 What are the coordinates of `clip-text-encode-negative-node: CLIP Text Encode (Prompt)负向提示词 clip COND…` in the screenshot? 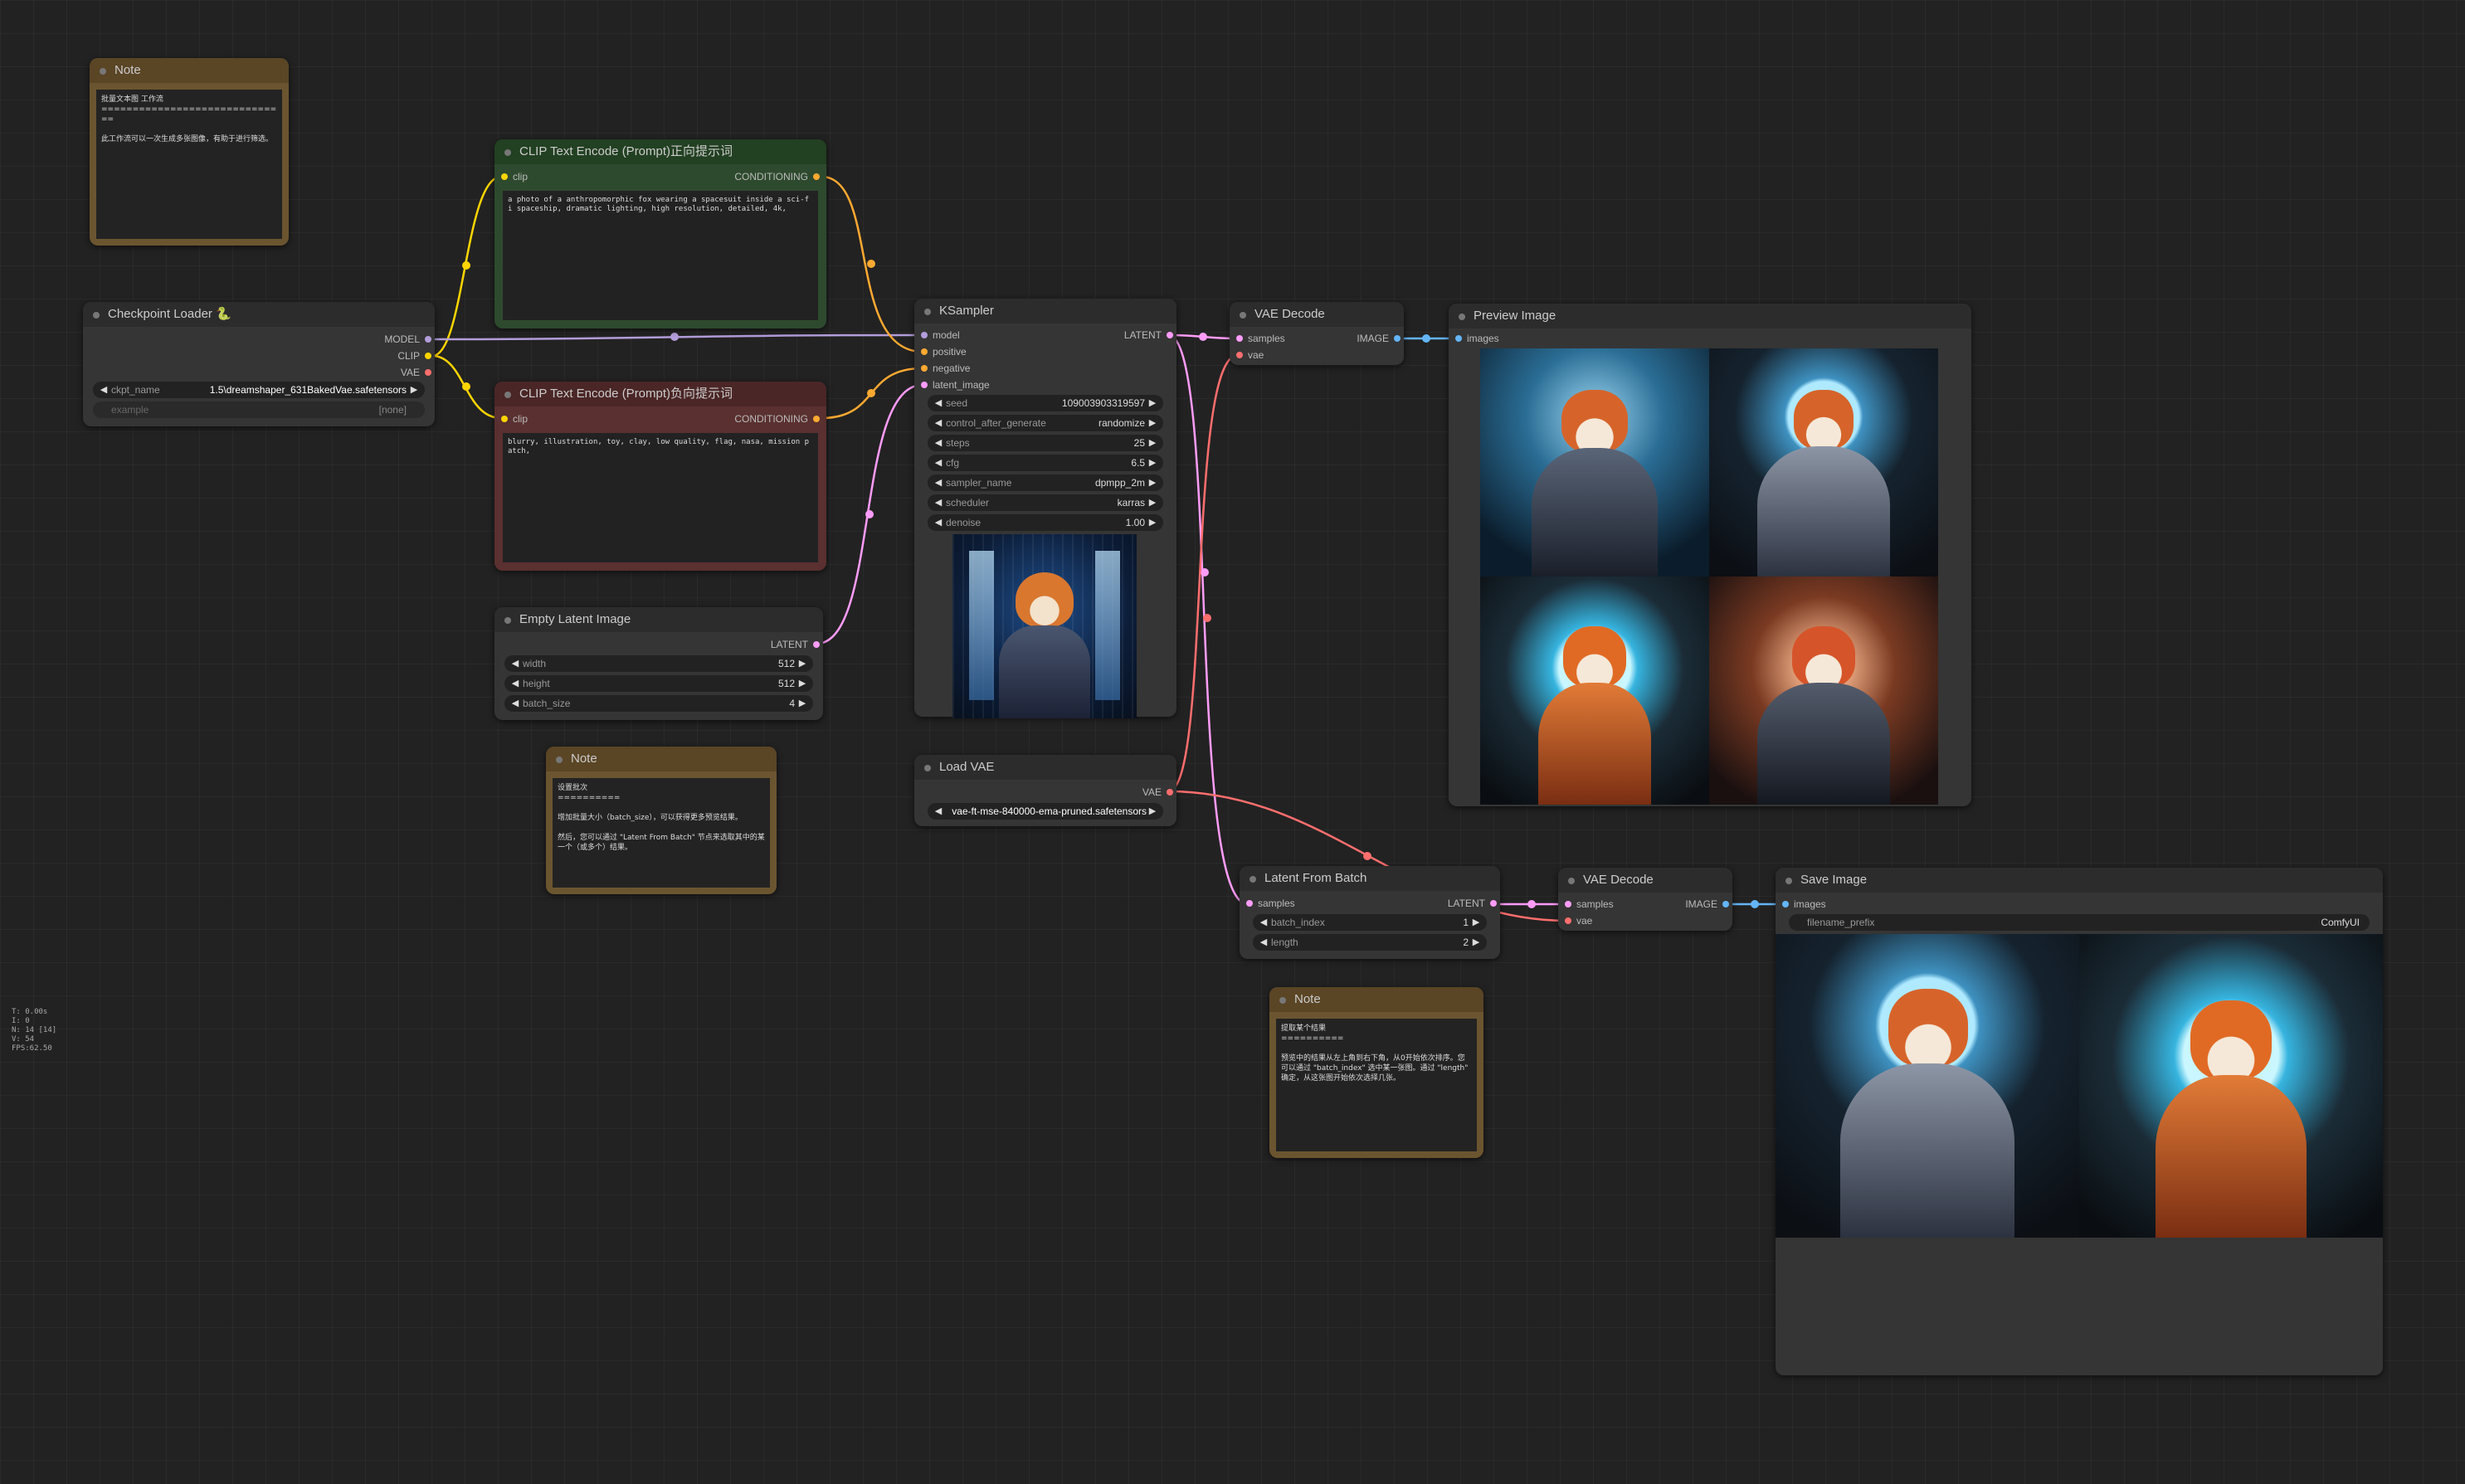 It's located at (660, 476).